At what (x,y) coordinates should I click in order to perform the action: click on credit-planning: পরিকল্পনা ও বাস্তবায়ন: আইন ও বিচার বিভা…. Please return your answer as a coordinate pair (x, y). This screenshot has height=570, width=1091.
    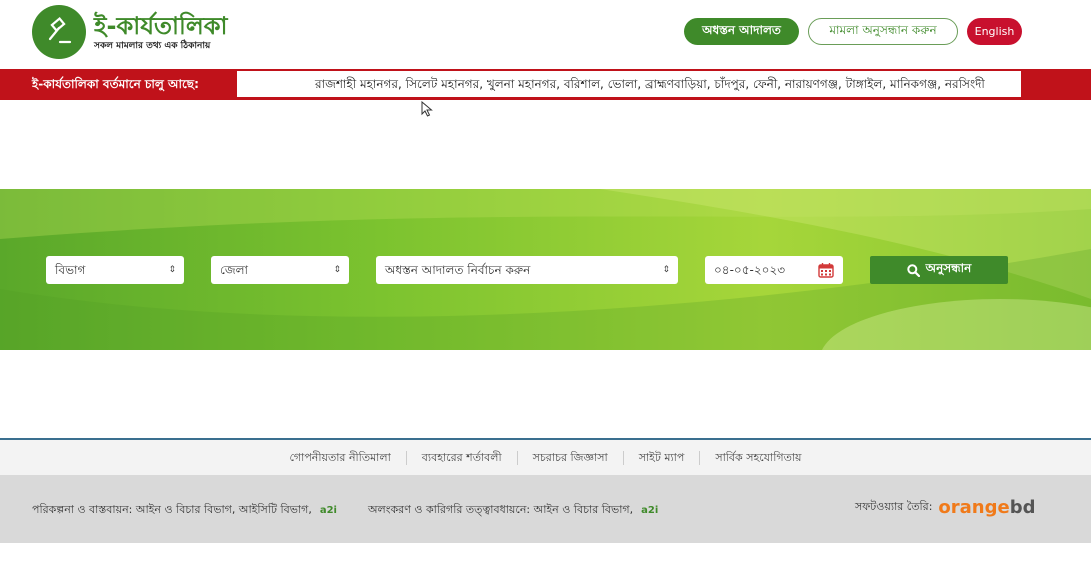
    Looking at the image, I should click on (184, 510).